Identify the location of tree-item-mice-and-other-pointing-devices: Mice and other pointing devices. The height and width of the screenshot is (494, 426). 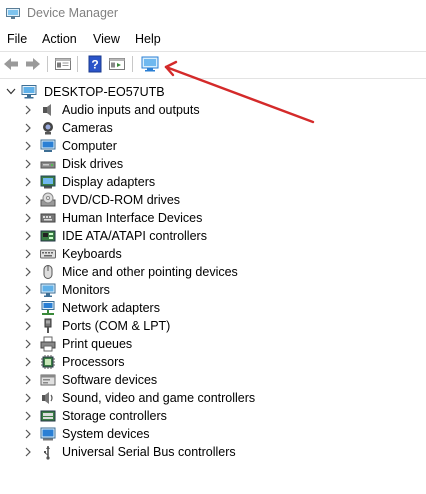
(213, 272).